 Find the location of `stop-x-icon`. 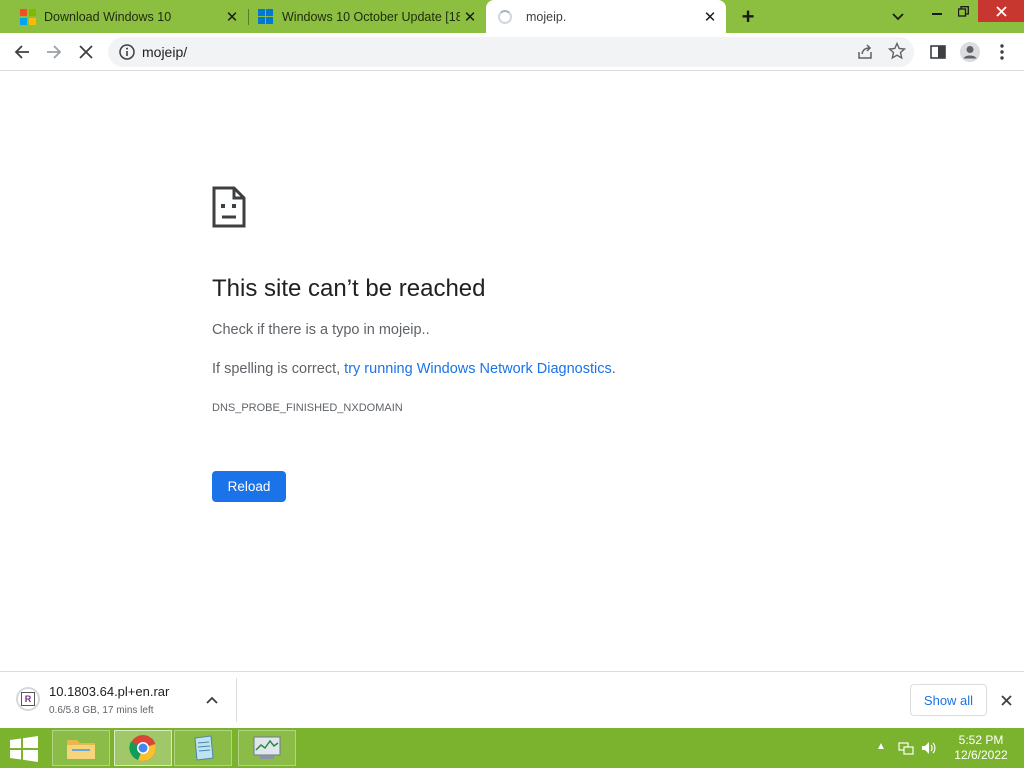

stop-x-icon is located at coordinates (86, 52).